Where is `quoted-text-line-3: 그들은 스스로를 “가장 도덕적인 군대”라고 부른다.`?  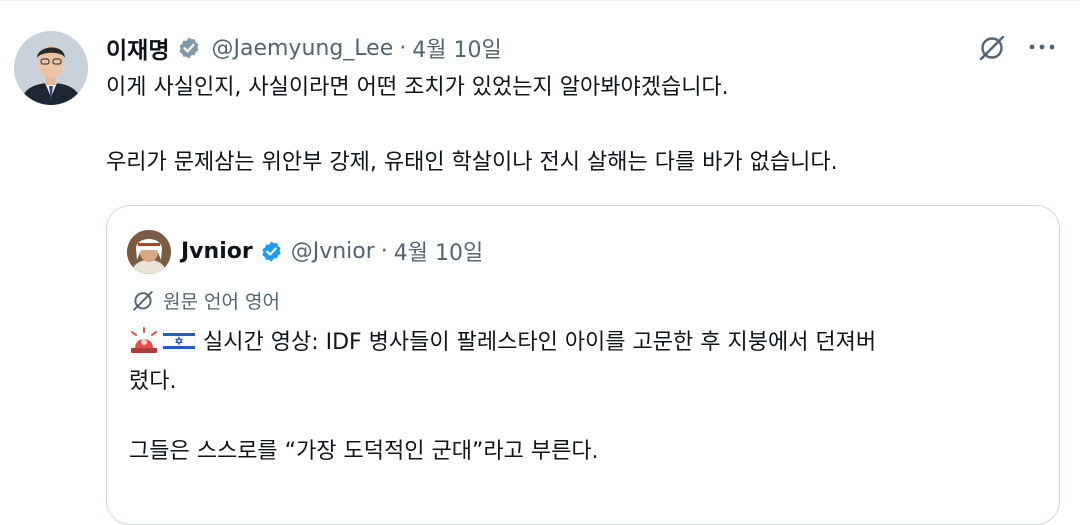
quoted-text-line-3: 그들은 스스로를 “가장 도덕적인 군대”라고 부른다. is located at coordinates (364, 451).